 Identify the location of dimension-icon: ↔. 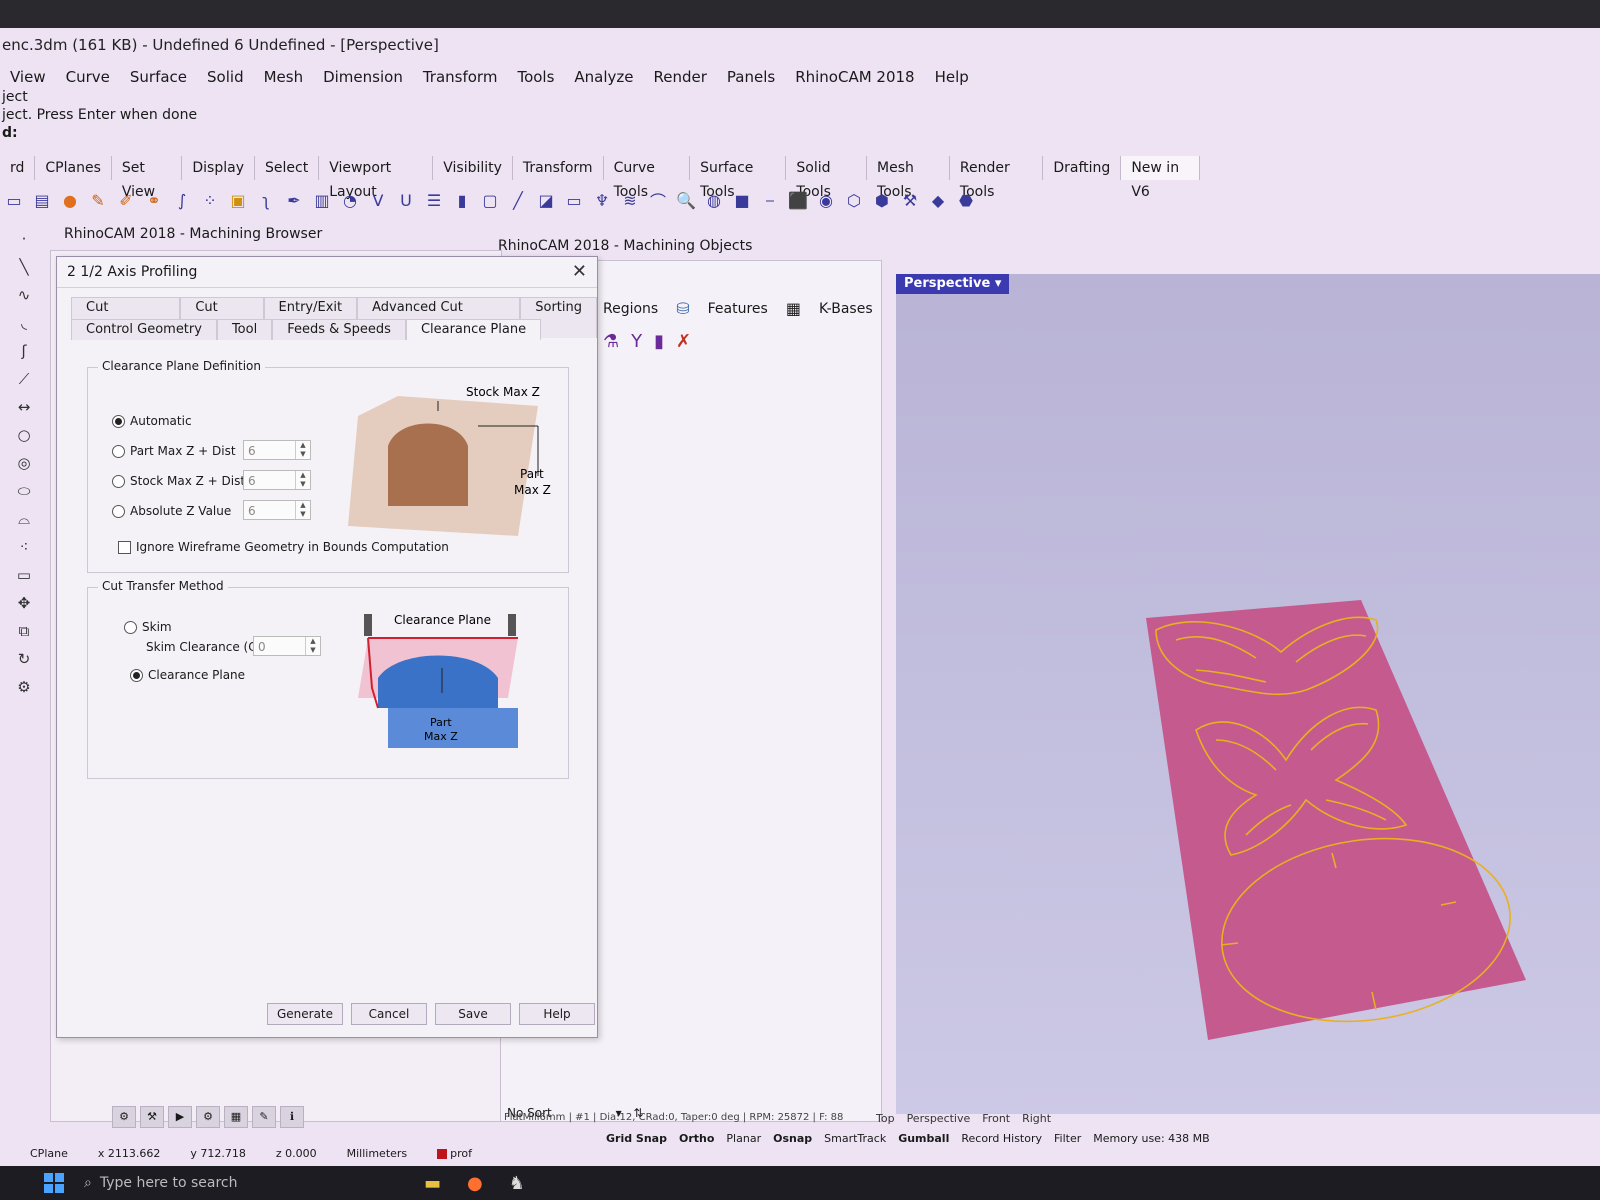
(24, 407).